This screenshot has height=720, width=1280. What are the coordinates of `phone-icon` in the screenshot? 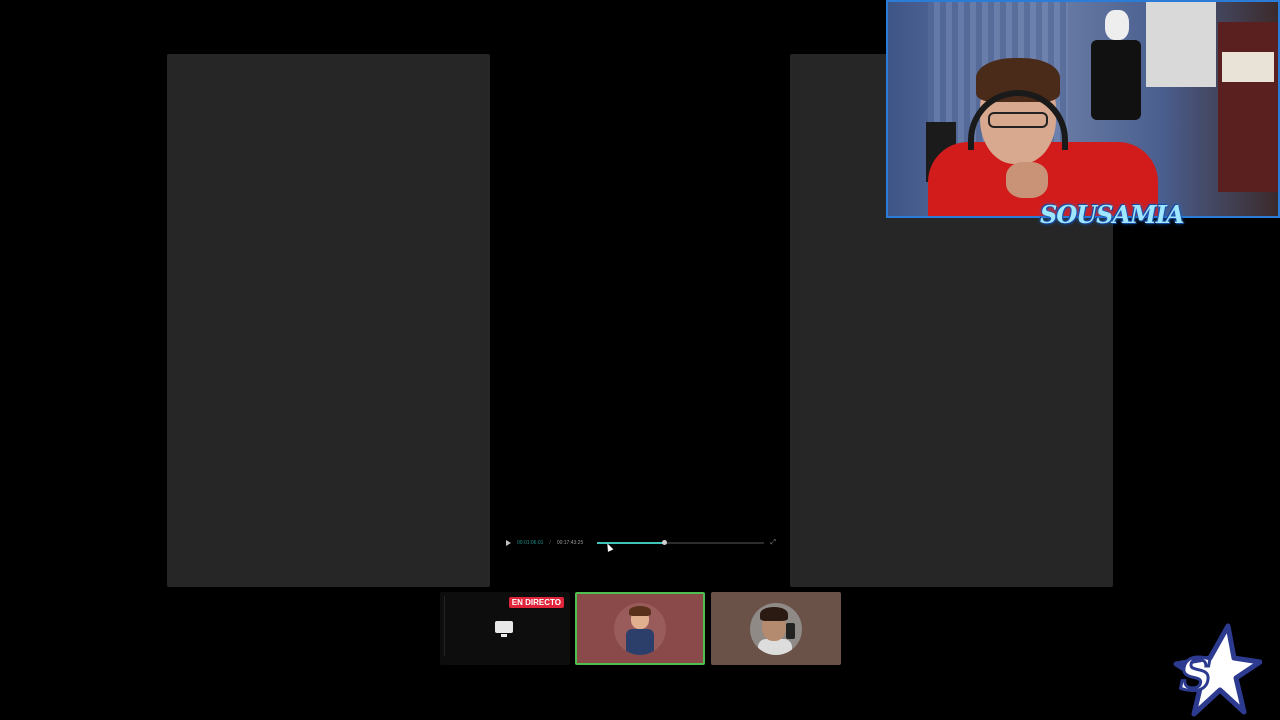 It's located at (790, 630).